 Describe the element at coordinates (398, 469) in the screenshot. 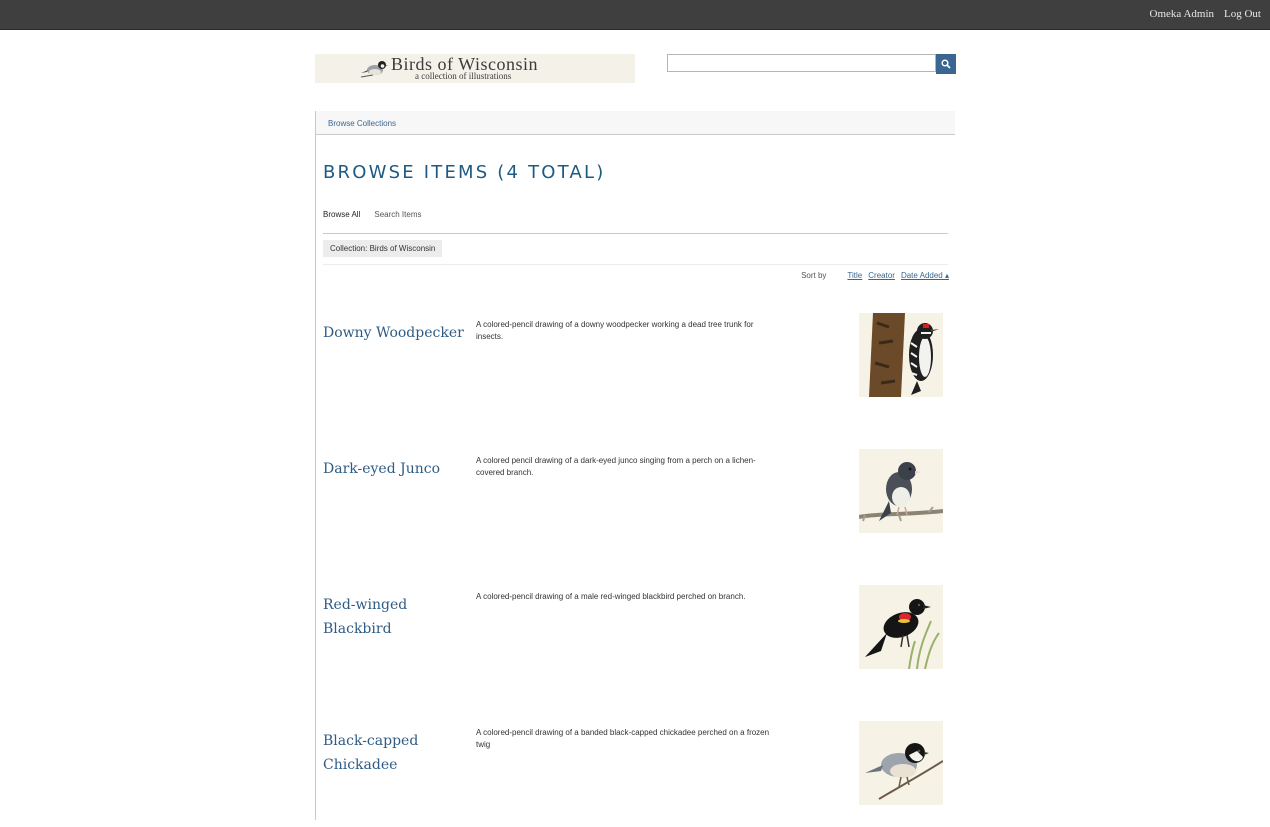

I see `item-title-link: Dark-eyed Junco` at that location.